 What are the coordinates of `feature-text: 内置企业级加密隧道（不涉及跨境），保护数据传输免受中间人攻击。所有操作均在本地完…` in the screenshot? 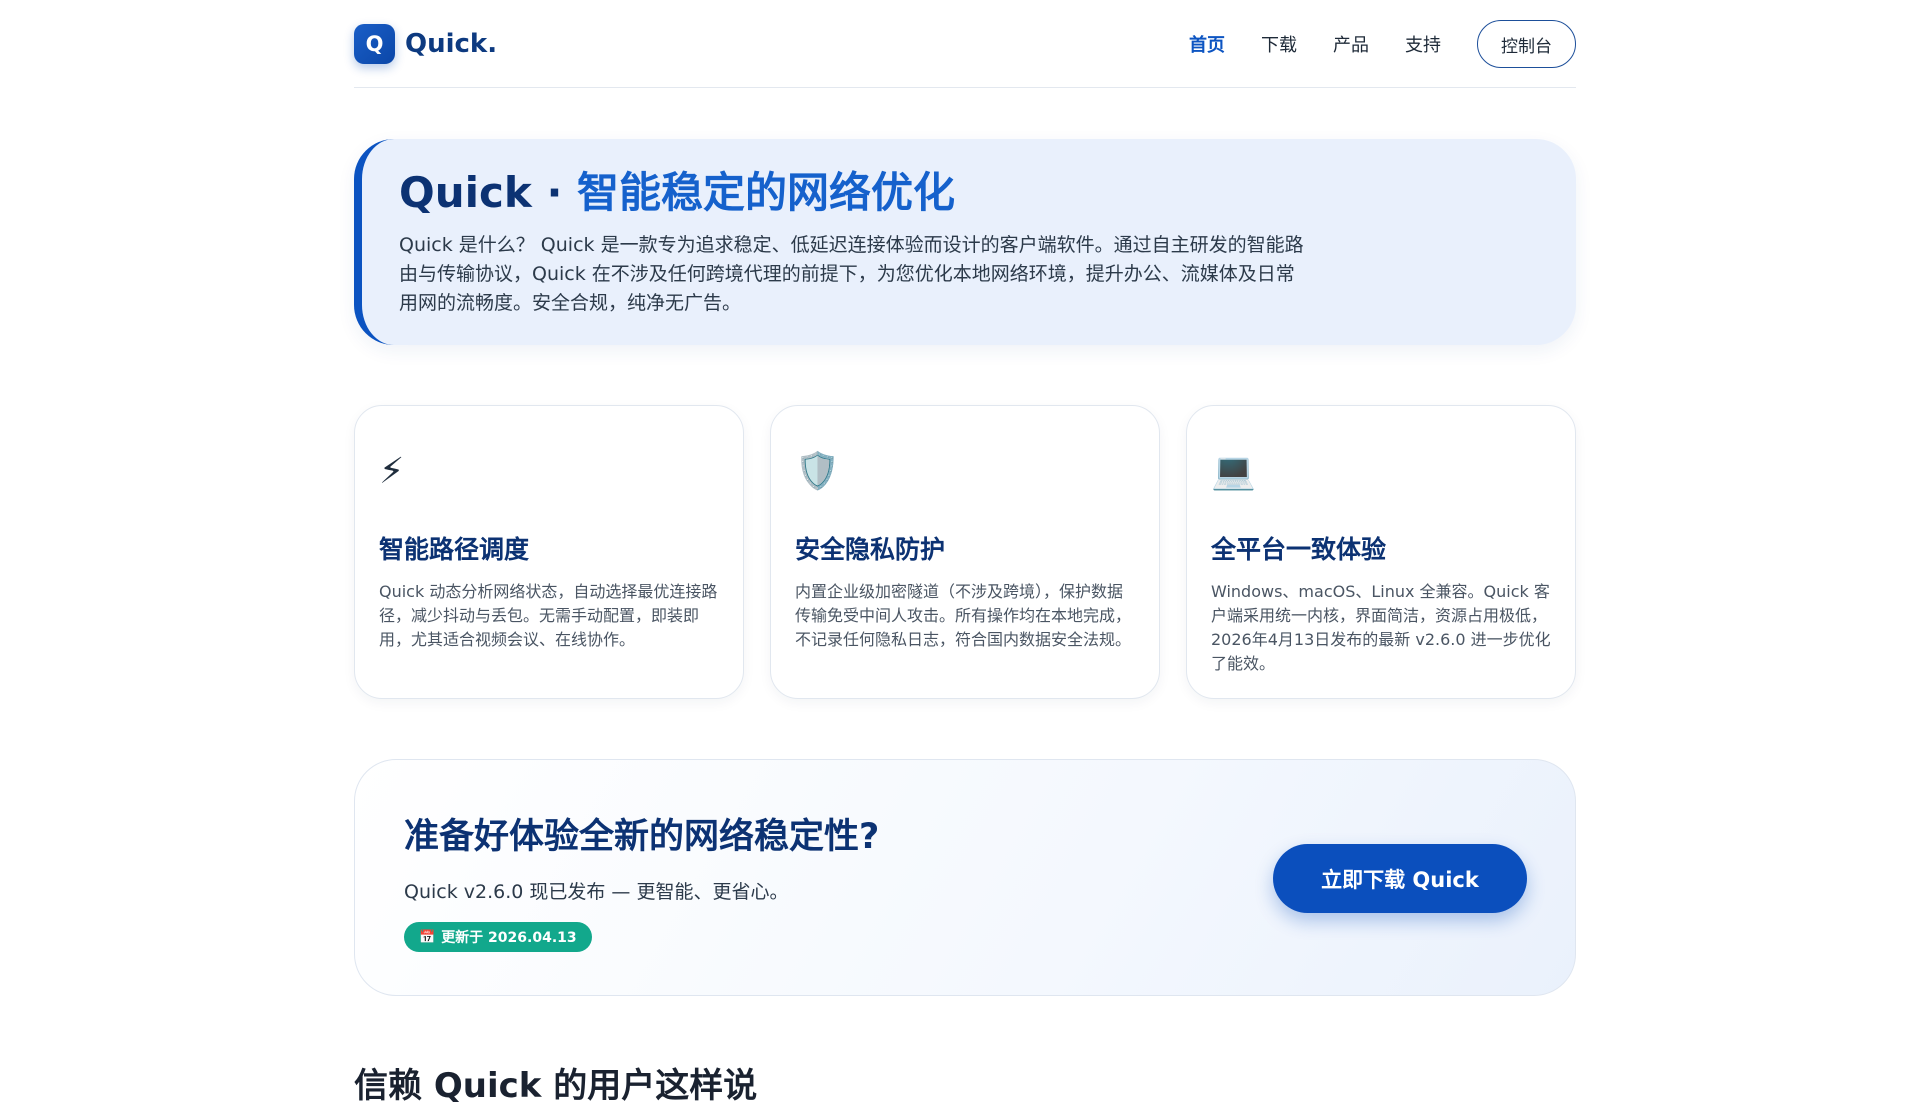 It's located at (963, 615).